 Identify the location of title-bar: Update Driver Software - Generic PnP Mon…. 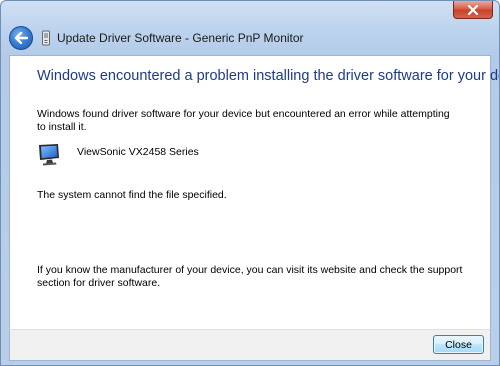
(156, 38).